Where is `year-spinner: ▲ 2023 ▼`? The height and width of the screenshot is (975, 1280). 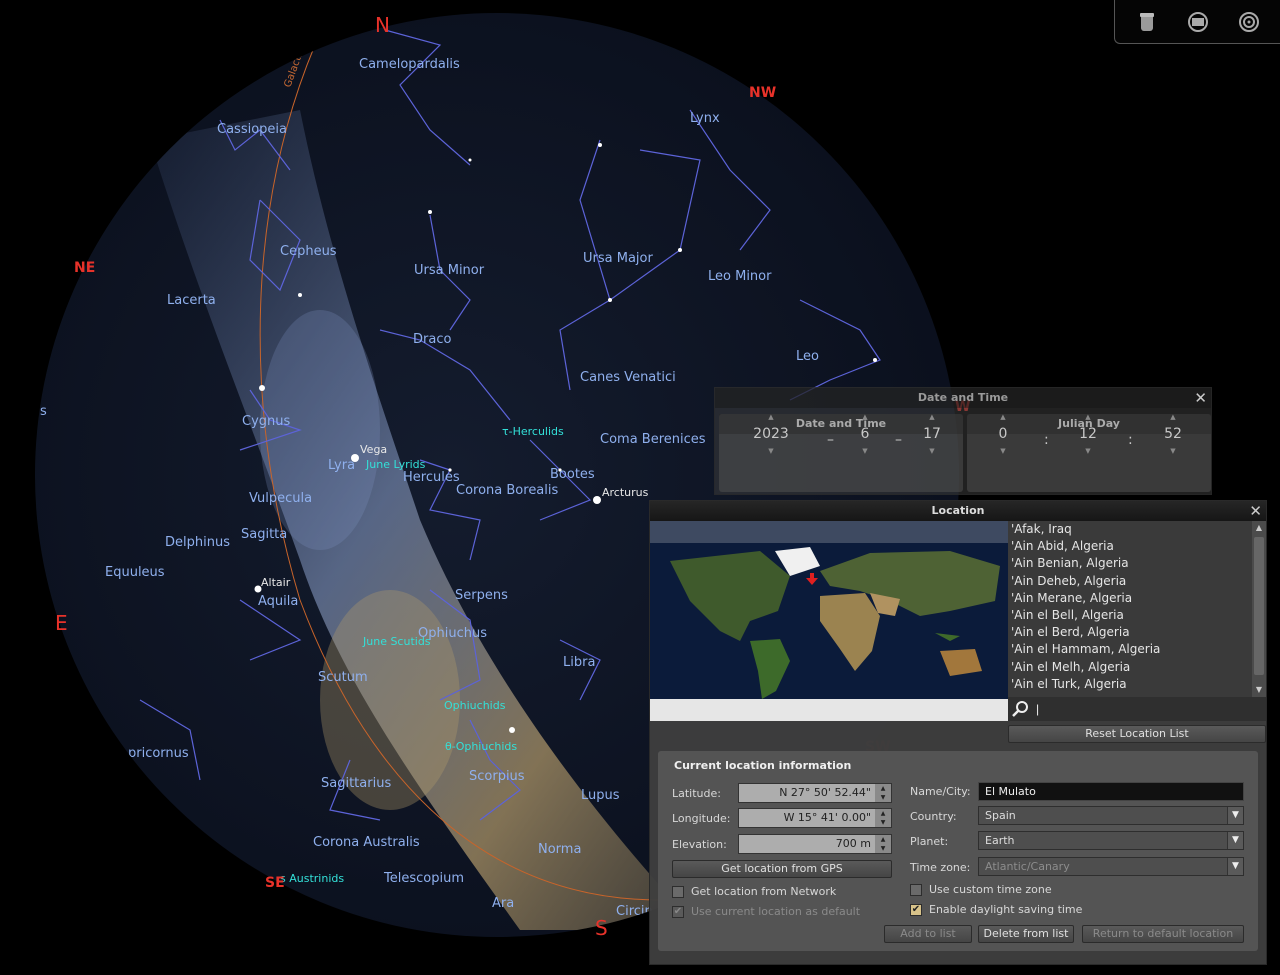 year-spinner: ▲ 2023 ▼ is located at coordinates (771, 434).